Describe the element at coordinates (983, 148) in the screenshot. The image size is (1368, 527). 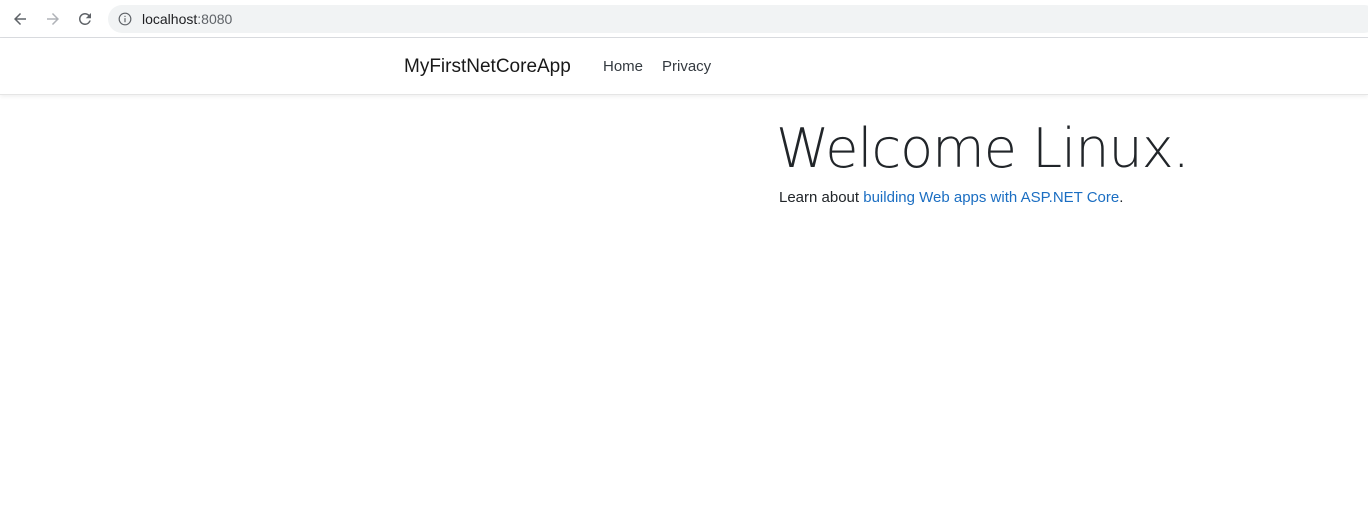
I see `page-title: Welcome Linux.` at that location.